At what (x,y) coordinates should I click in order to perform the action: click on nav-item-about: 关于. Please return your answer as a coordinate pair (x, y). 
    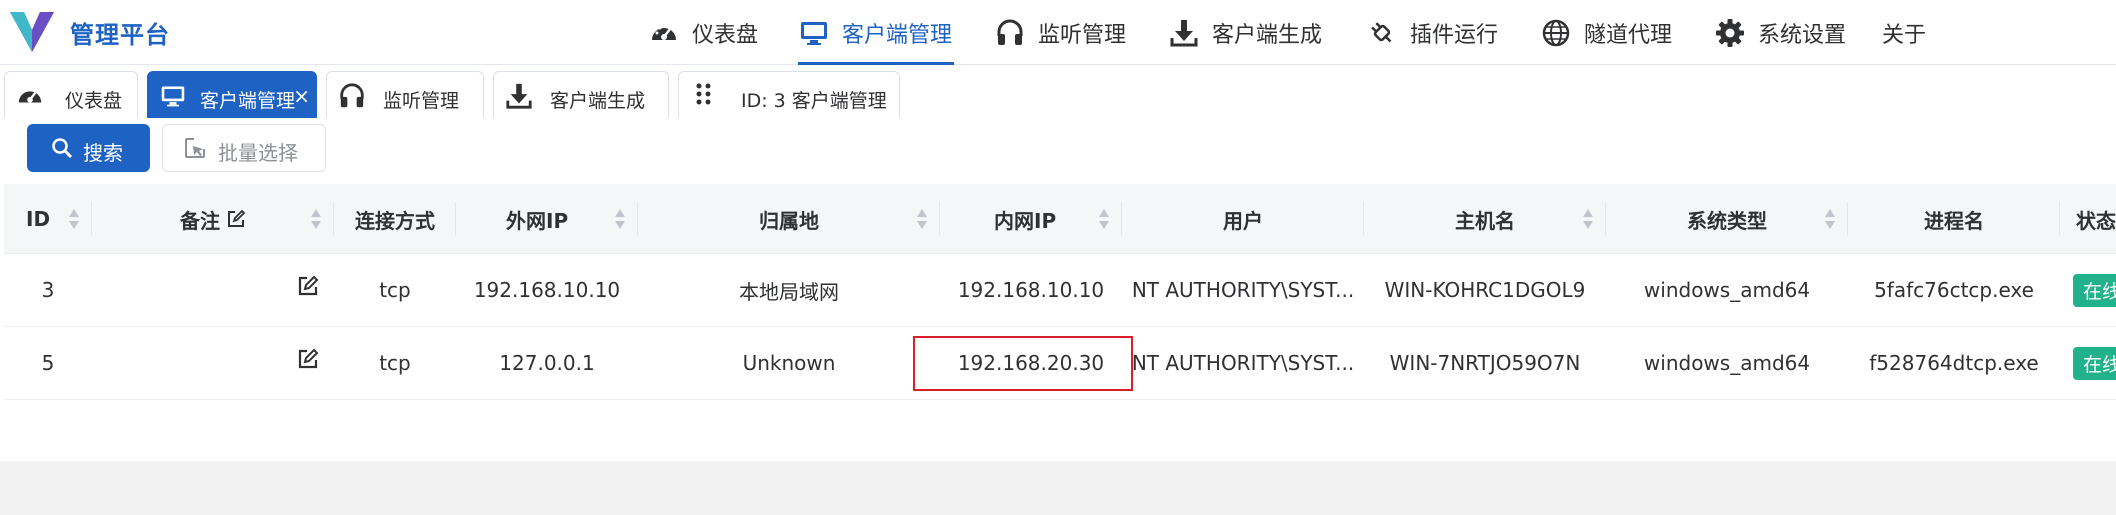
    Looking at the image, I should click on (1912, 32).